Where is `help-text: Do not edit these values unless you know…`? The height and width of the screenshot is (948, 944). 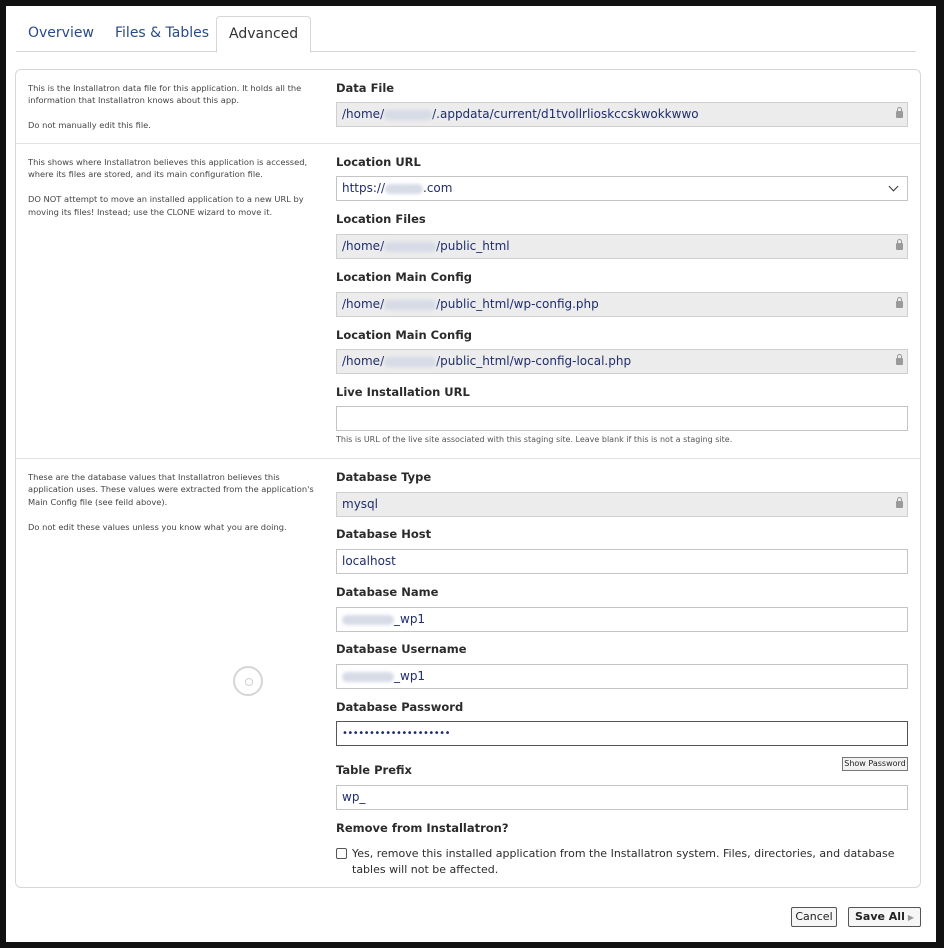
help-text: Do not edit these values unless you know… is located at coordinates (157, 526).